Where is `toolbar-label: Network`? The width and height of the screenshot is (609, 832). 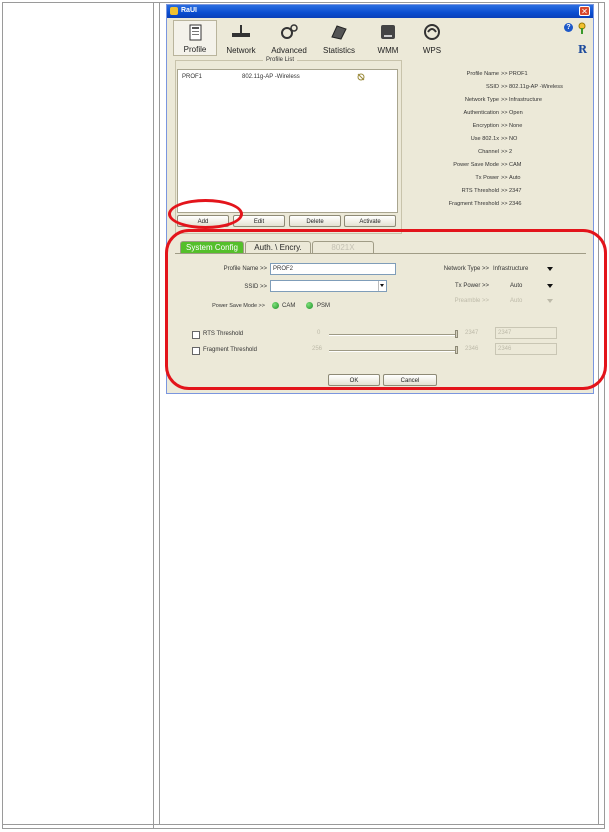
toolbar-label: Network is located at coordinates (241, 50).